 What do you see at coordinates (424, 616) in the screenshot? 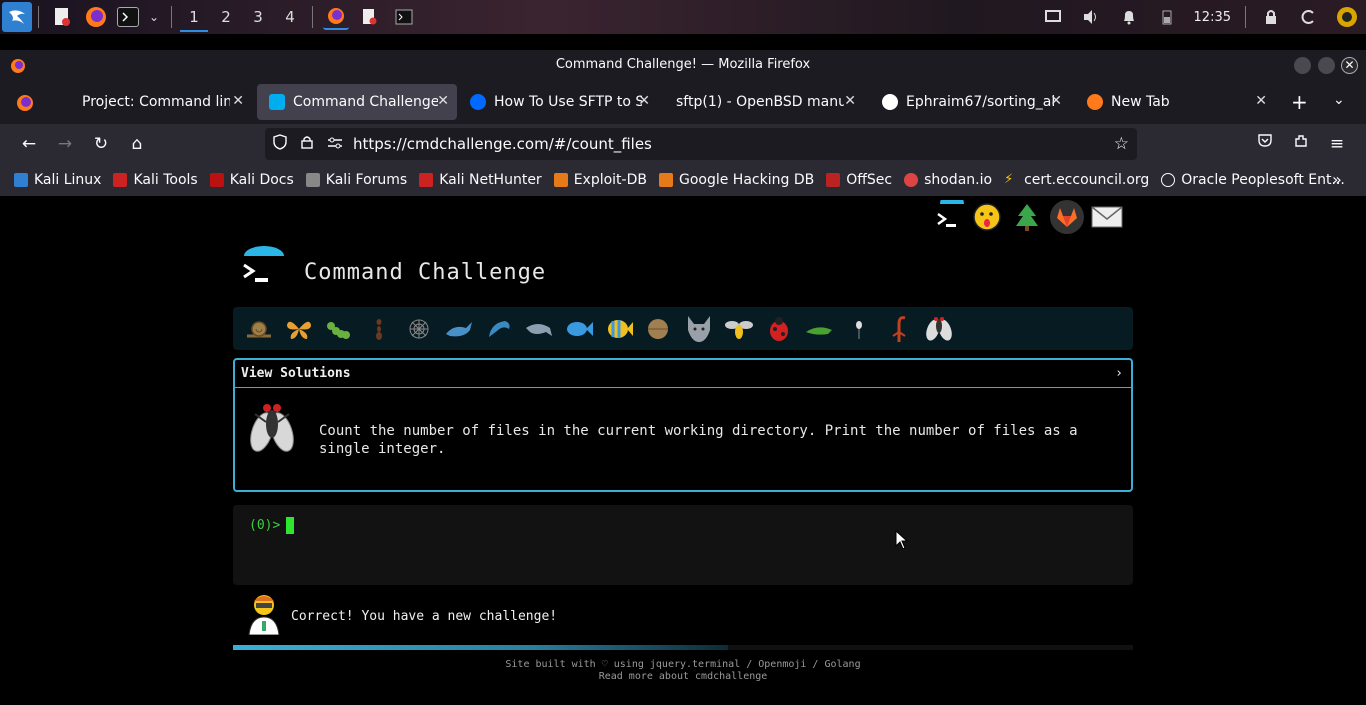
I see `result-text: Correct! You have a new challenge!` at bounding box center [424, 616].